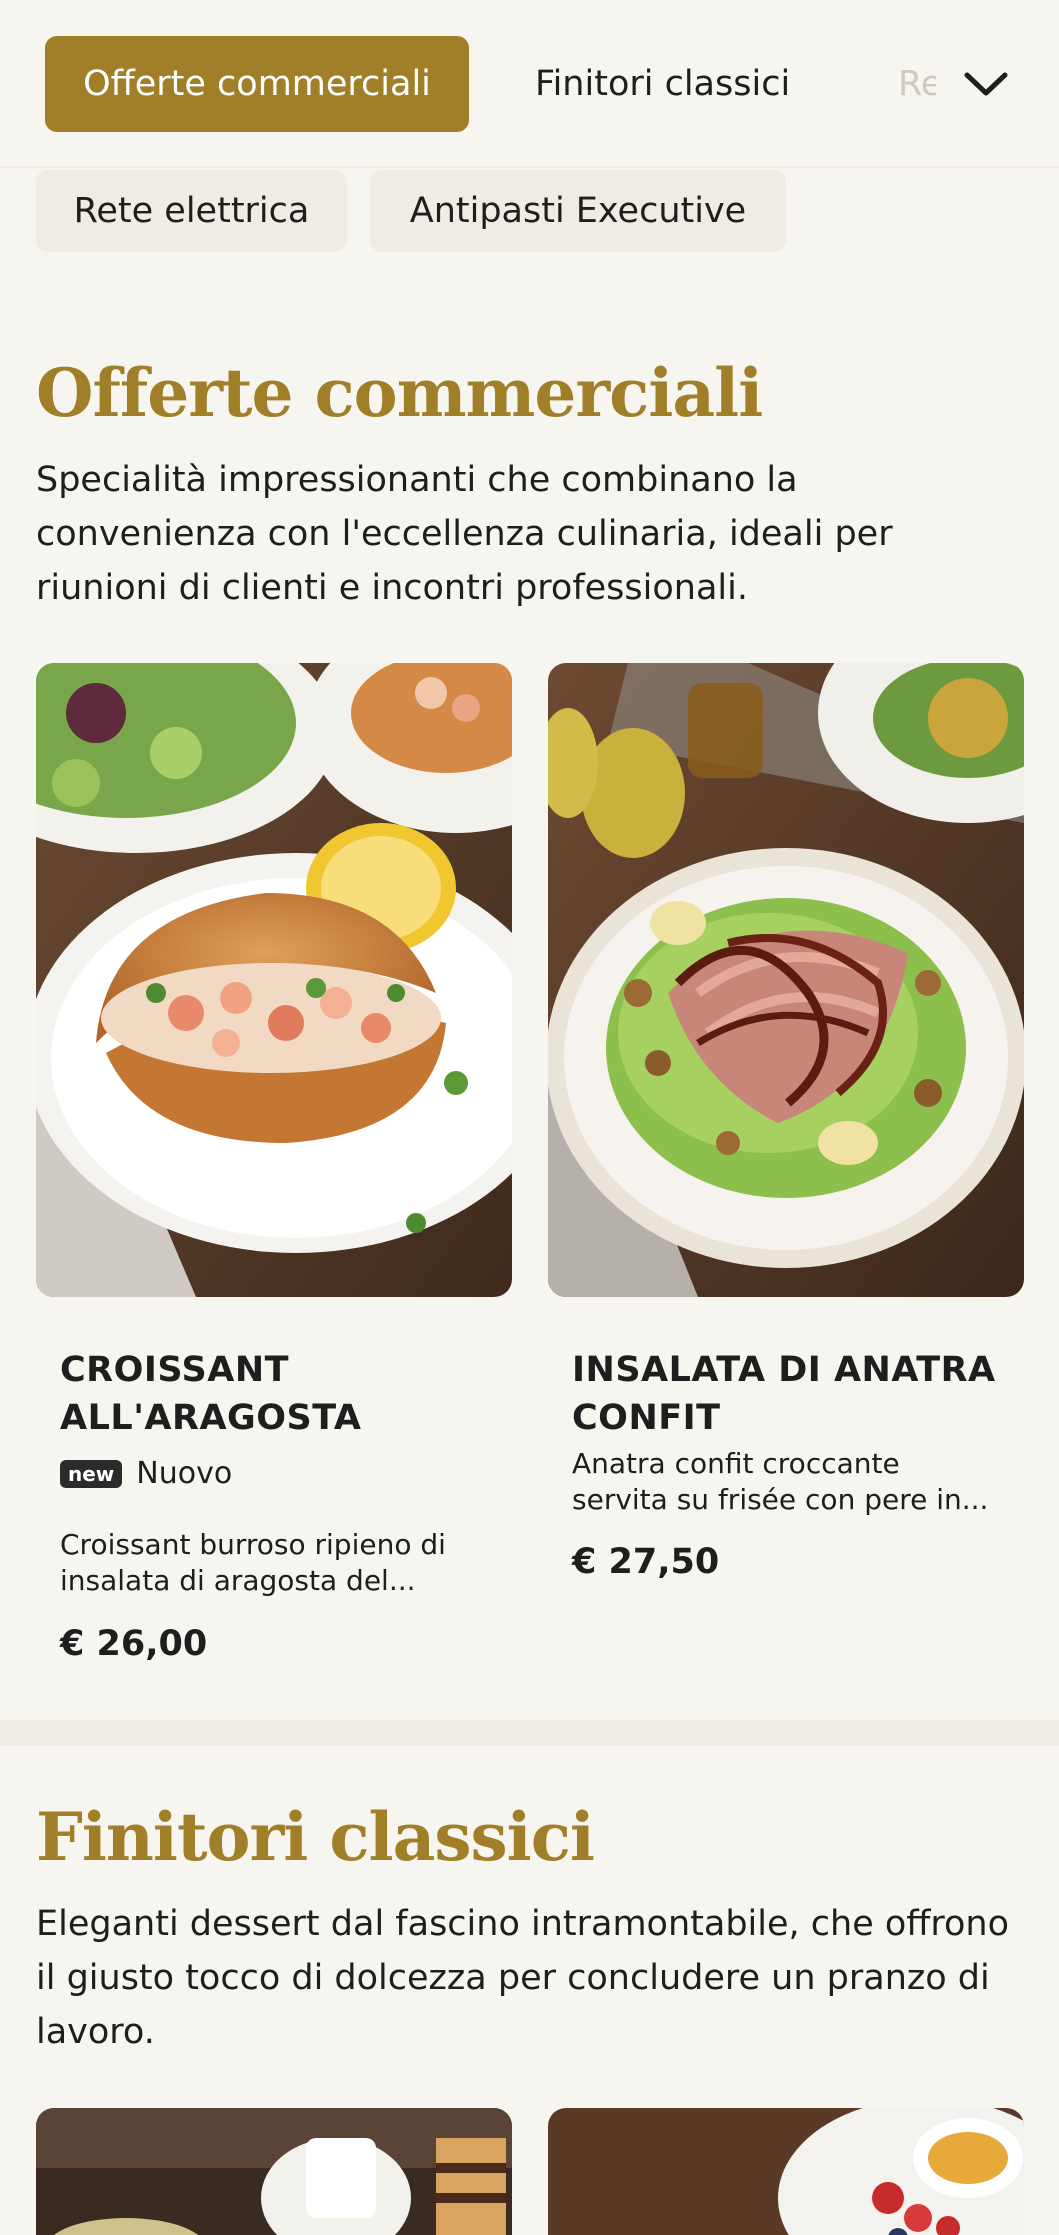 This screenshot has width=1059, height=2235. I want to click on tab-rete-elettrica: Rete elettrica, so click(191, 211).